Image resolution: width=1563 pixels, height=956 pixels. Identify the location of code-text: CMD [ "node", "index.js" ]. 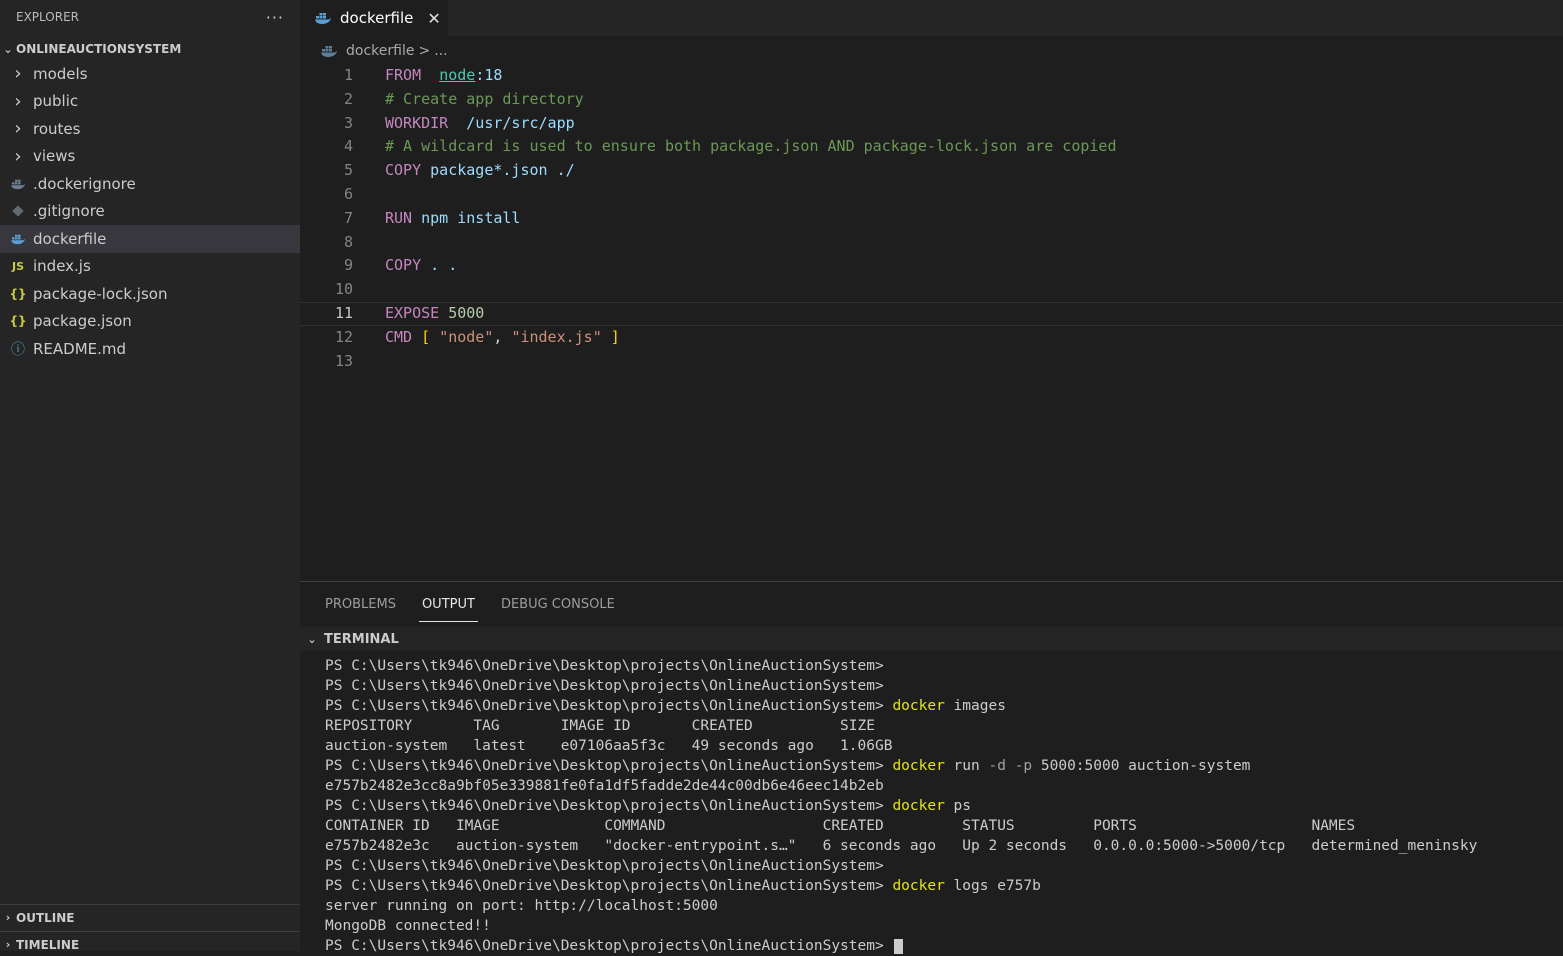
(502, 338).